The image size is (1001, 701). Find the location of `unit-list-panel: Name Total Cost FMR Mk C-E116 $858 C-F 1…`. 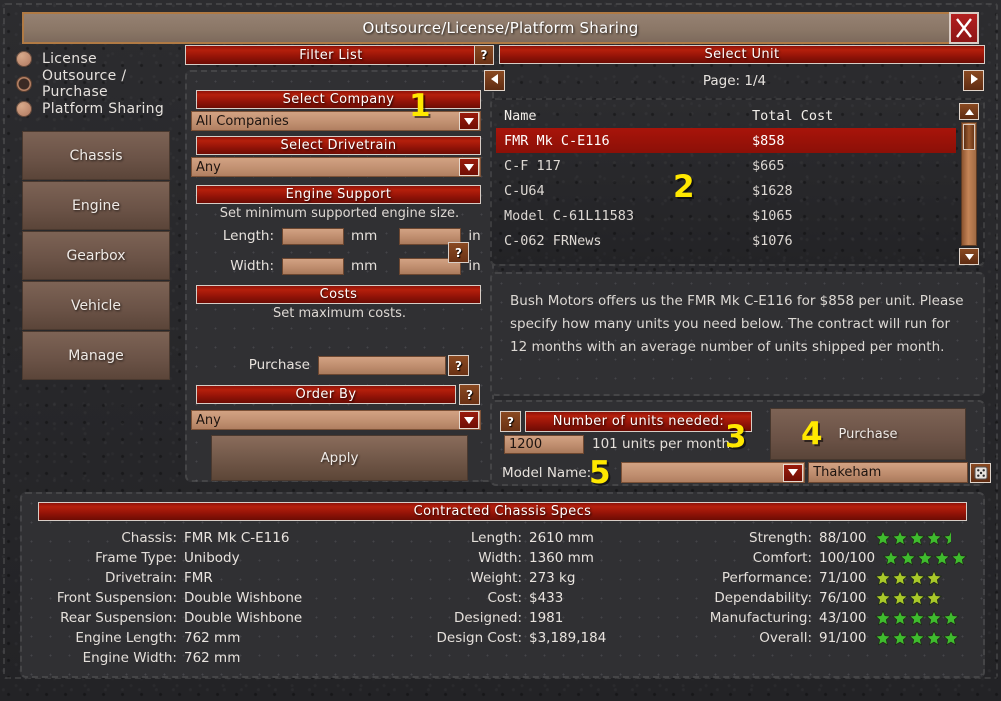

unit-list-panel: Name Total Cost FMR Mk C-E116 $858 C-F 1… is located at coordinates (737, 182).